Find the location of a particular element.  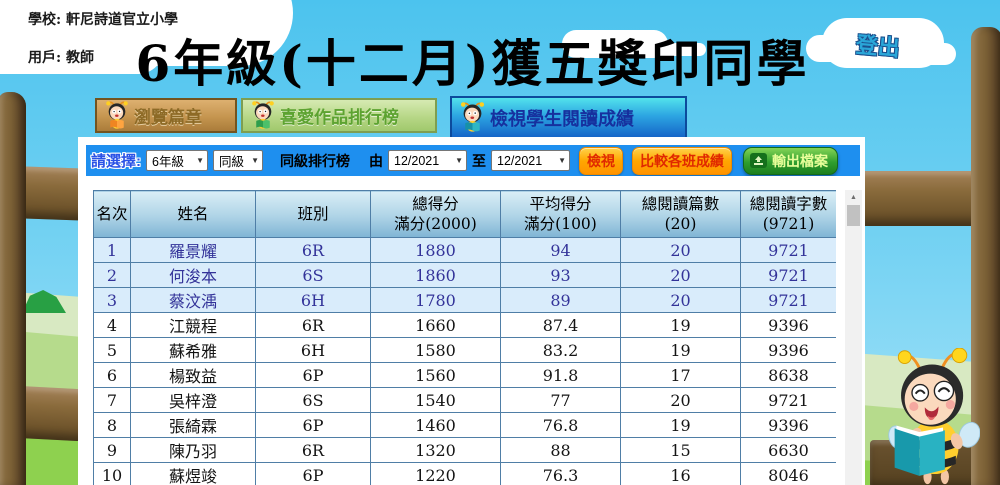

scroll-up-arrow-icon: ▲ is located at coordinates (853, 197).